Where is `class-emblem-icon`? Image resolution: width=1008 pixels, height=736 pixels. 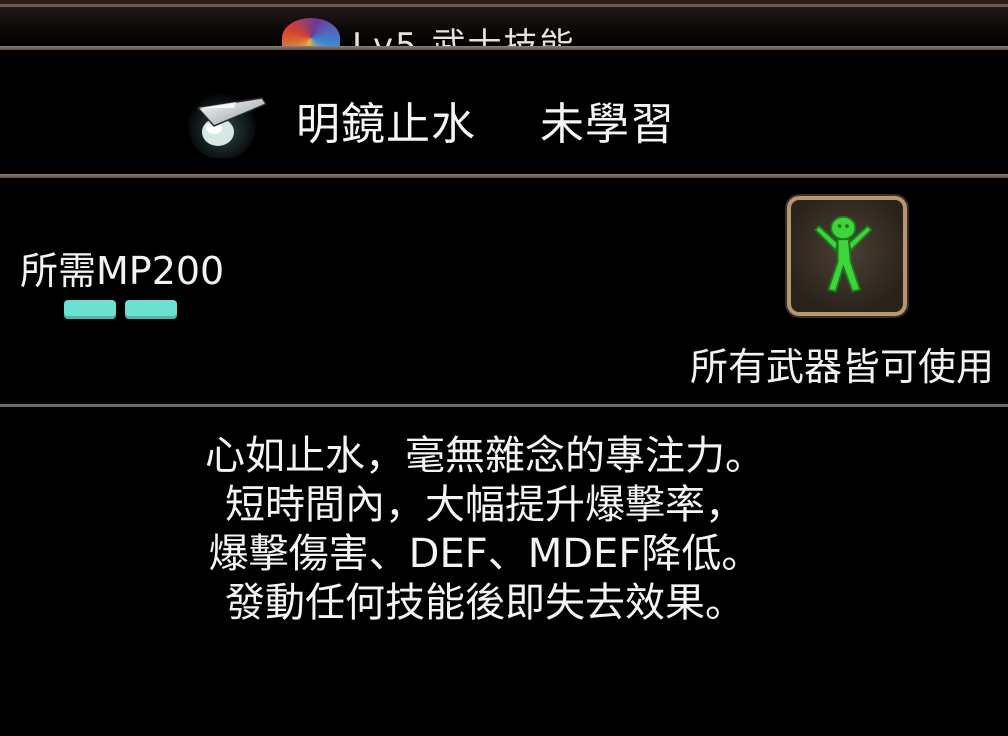 class-emblem-icon is located at coordinates (311, 33).